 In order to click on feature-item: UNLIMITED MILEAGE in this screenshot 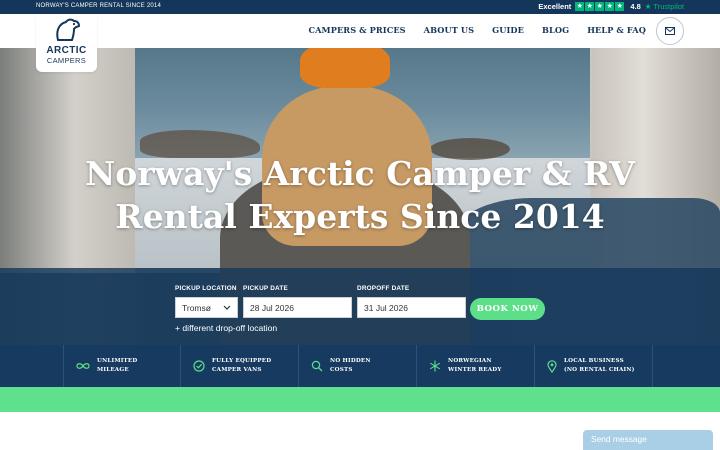, I will do `click(122, 366)`.